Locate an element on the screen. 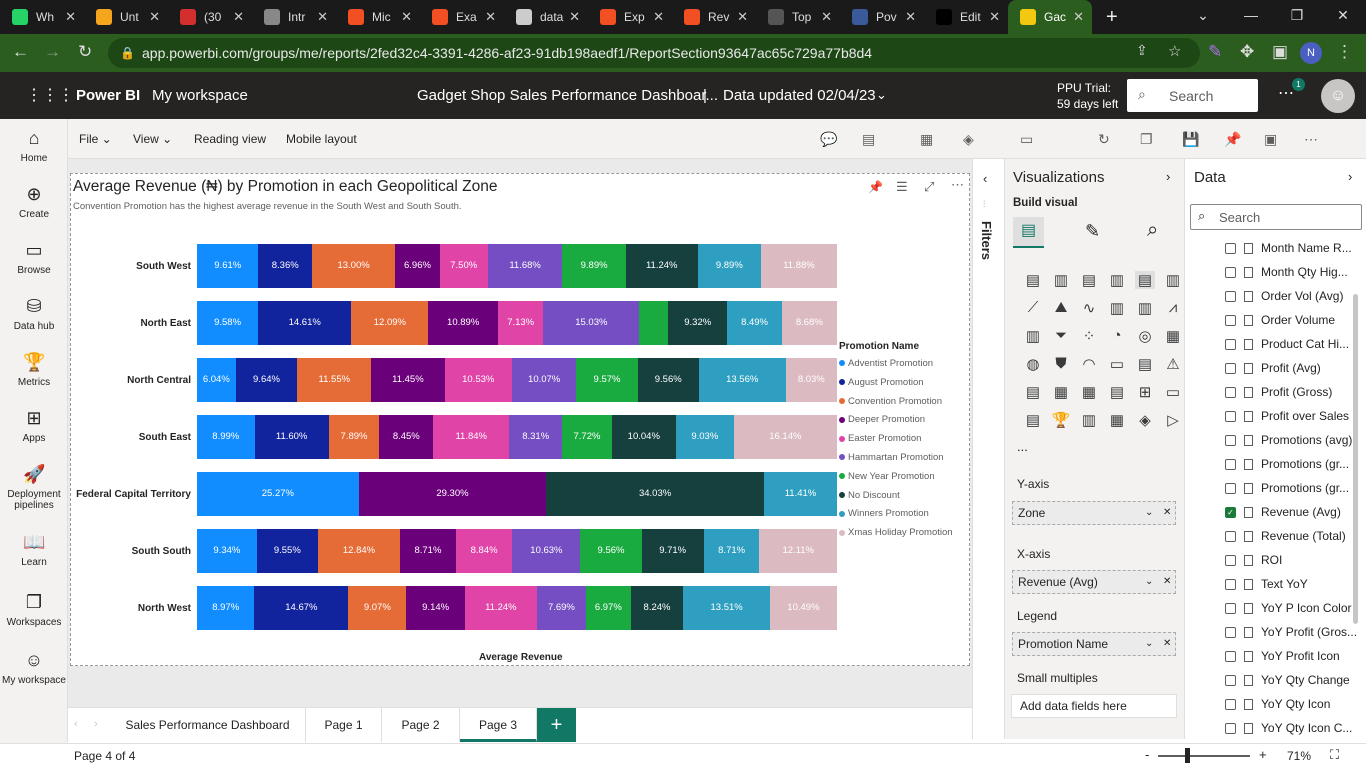 The height and width of the screenshot is (768, 1366). bar-segment: 8.71% is located at coordinates (731, 551).